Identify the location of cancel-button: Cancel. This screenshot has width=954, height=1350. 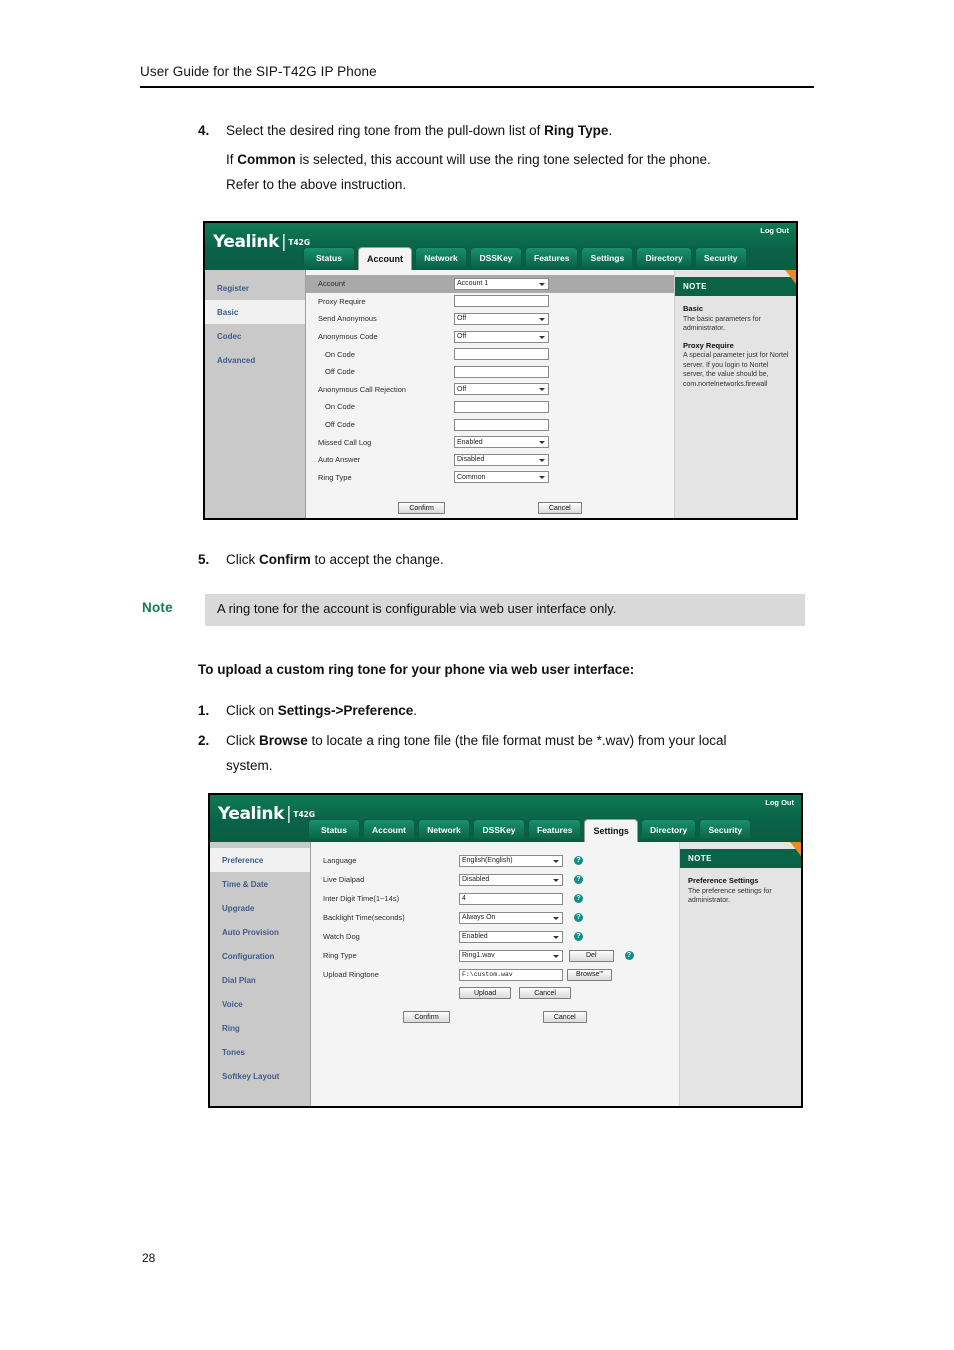
(559, 508).